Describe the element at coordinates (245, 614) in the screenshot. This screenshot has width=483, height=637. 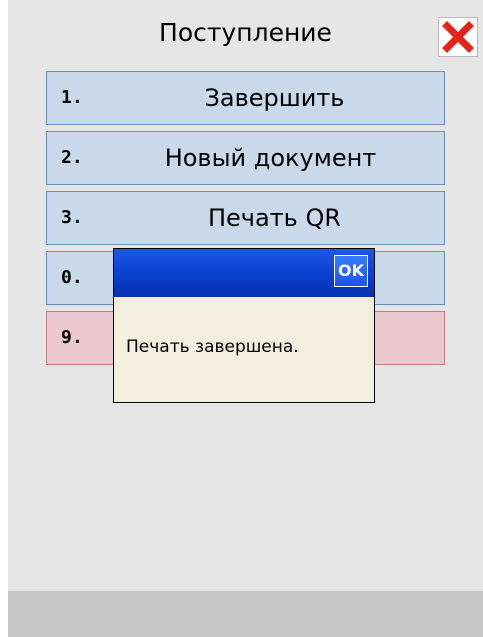
I see `bottom-bar` at that location.